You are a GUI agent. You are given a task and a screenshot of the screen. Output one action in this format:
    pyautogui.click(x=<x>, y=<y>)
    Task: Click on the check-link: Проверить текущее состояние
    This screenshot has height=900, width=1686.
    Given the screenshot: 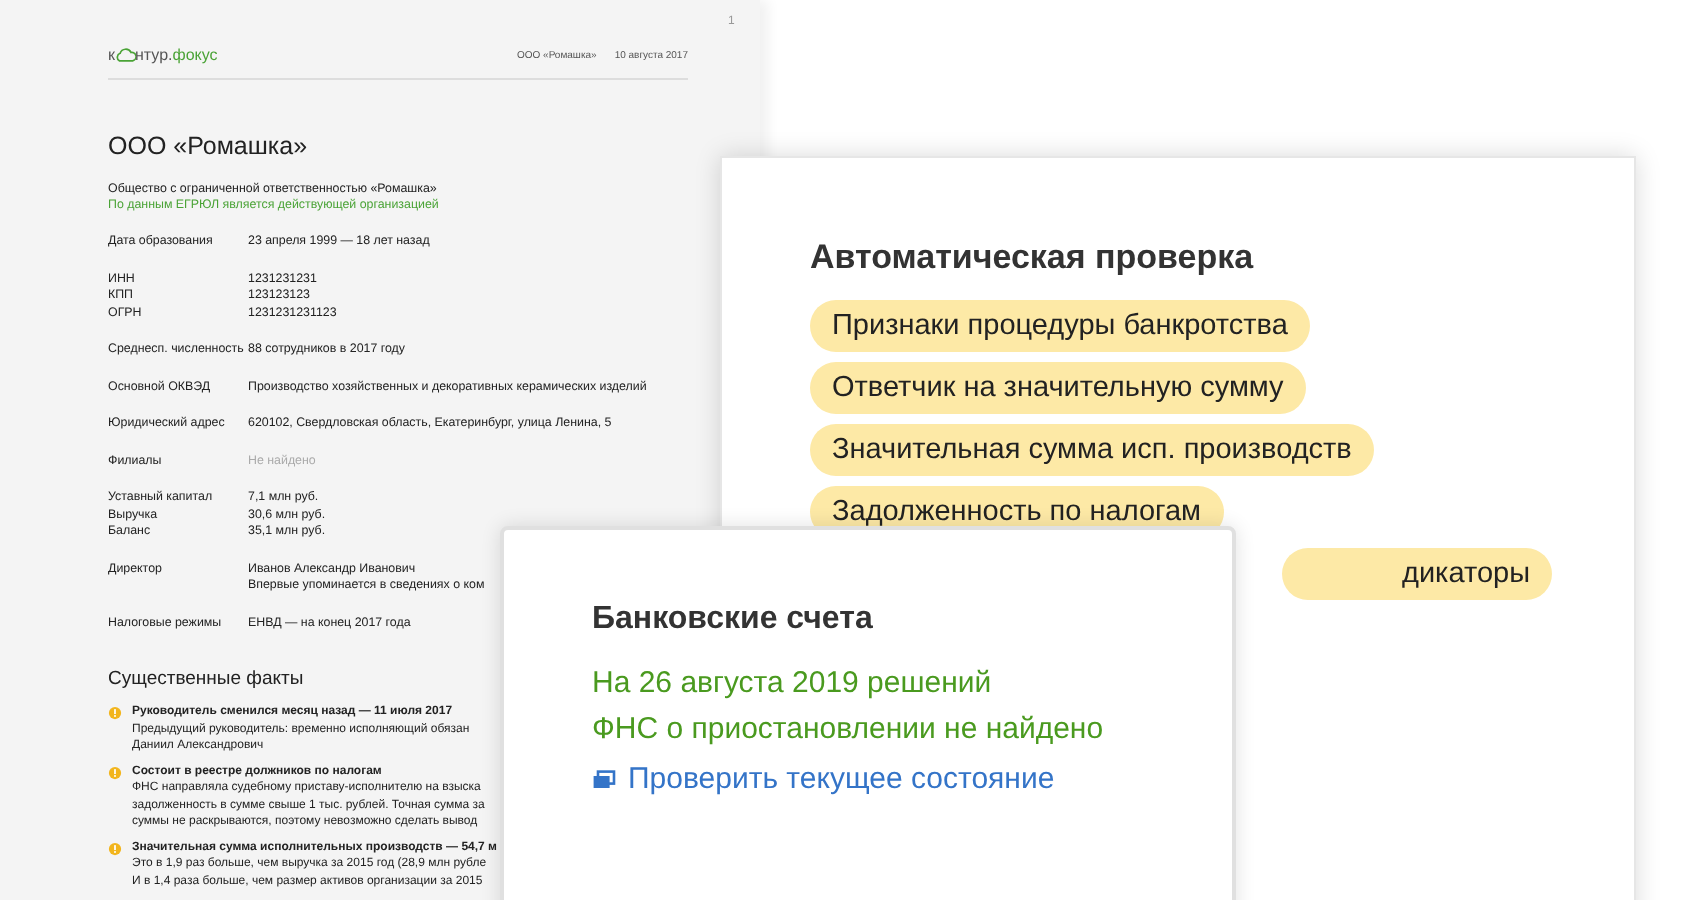 What is the action you would take?
    pyautogui.click(x=823, y=779)
    